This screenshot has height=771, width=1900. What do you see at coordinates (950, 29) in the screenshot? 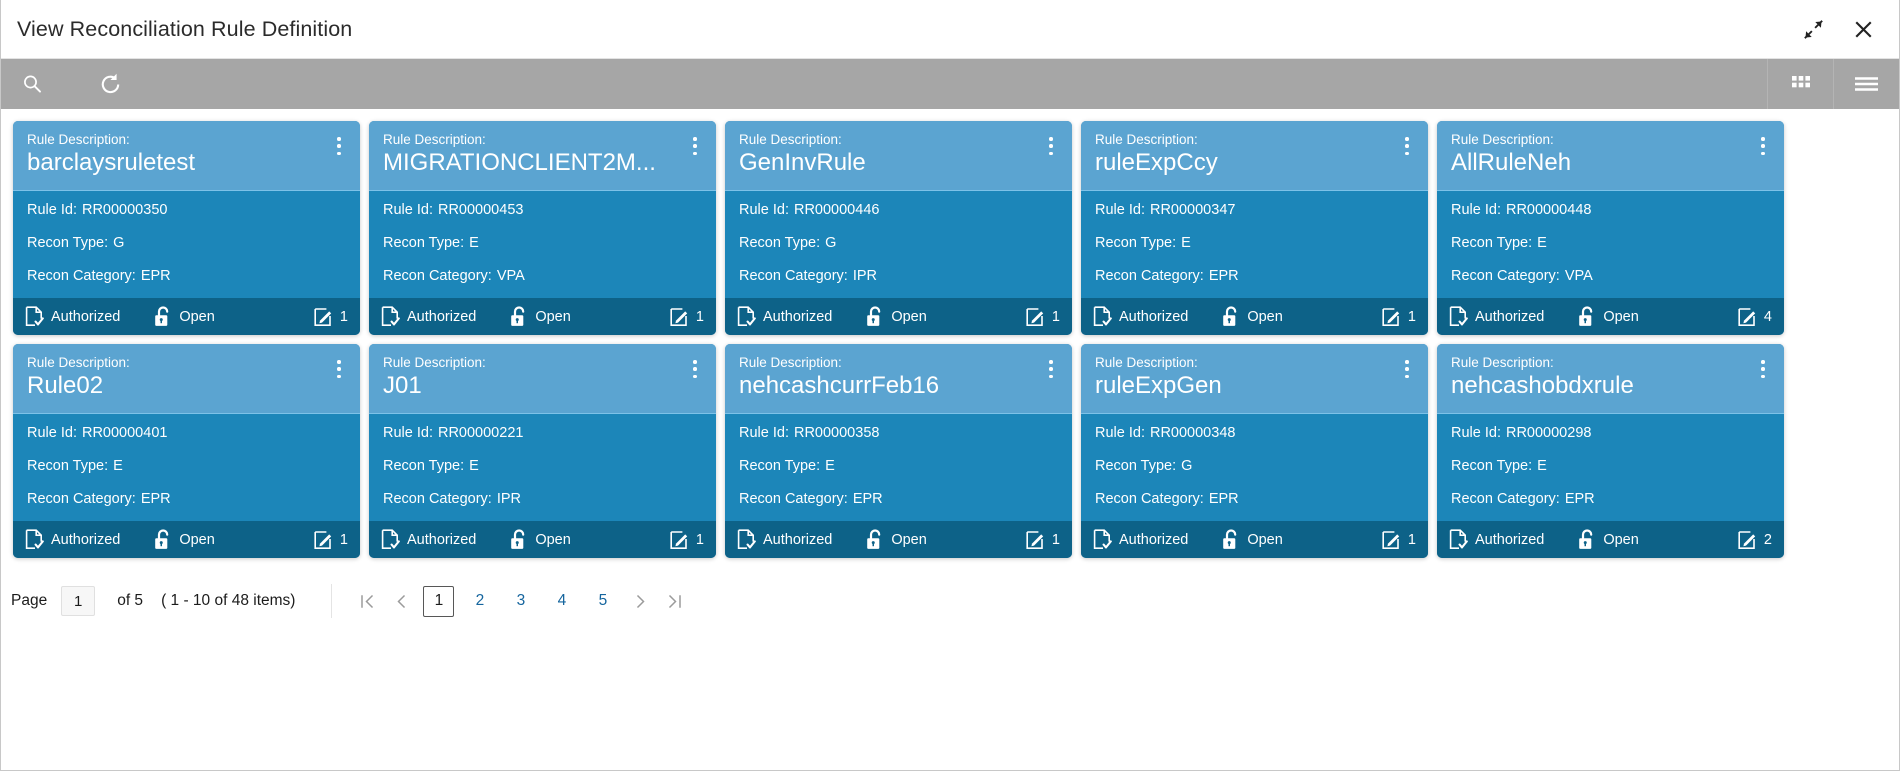
I see `window-title-bar: View Reconciliation Rule Definition` at bounding box center [950, 29].